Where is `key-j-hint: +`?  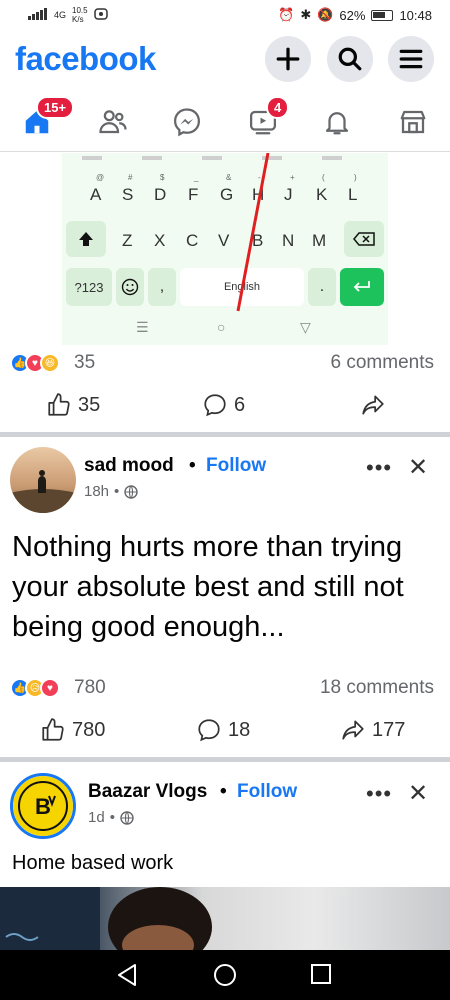
key-j-hint: + is located at coordinates (292, 177).